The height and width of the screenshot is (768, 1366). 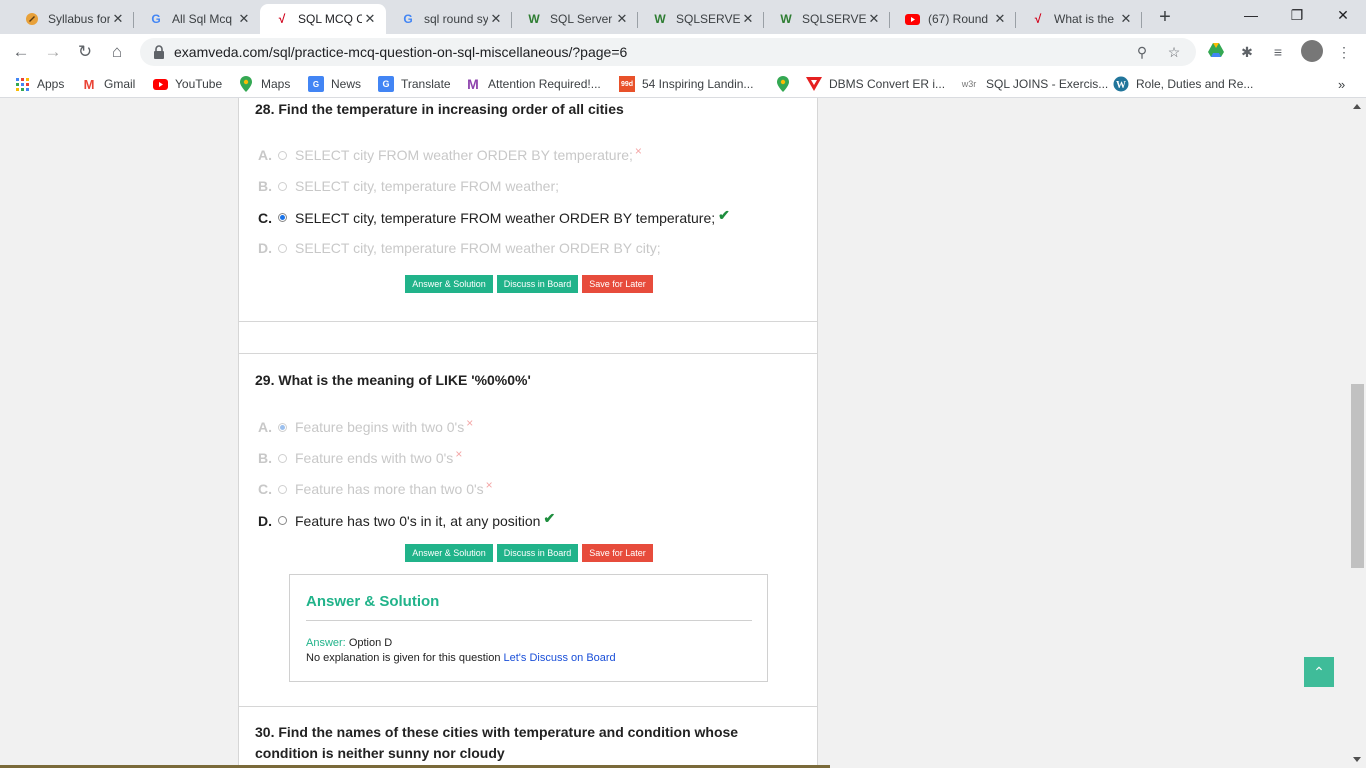 What do you see at coordinates (282, 19) in the screenshot?
I see `examveda-icon: √` at bounding box center [282, 19].